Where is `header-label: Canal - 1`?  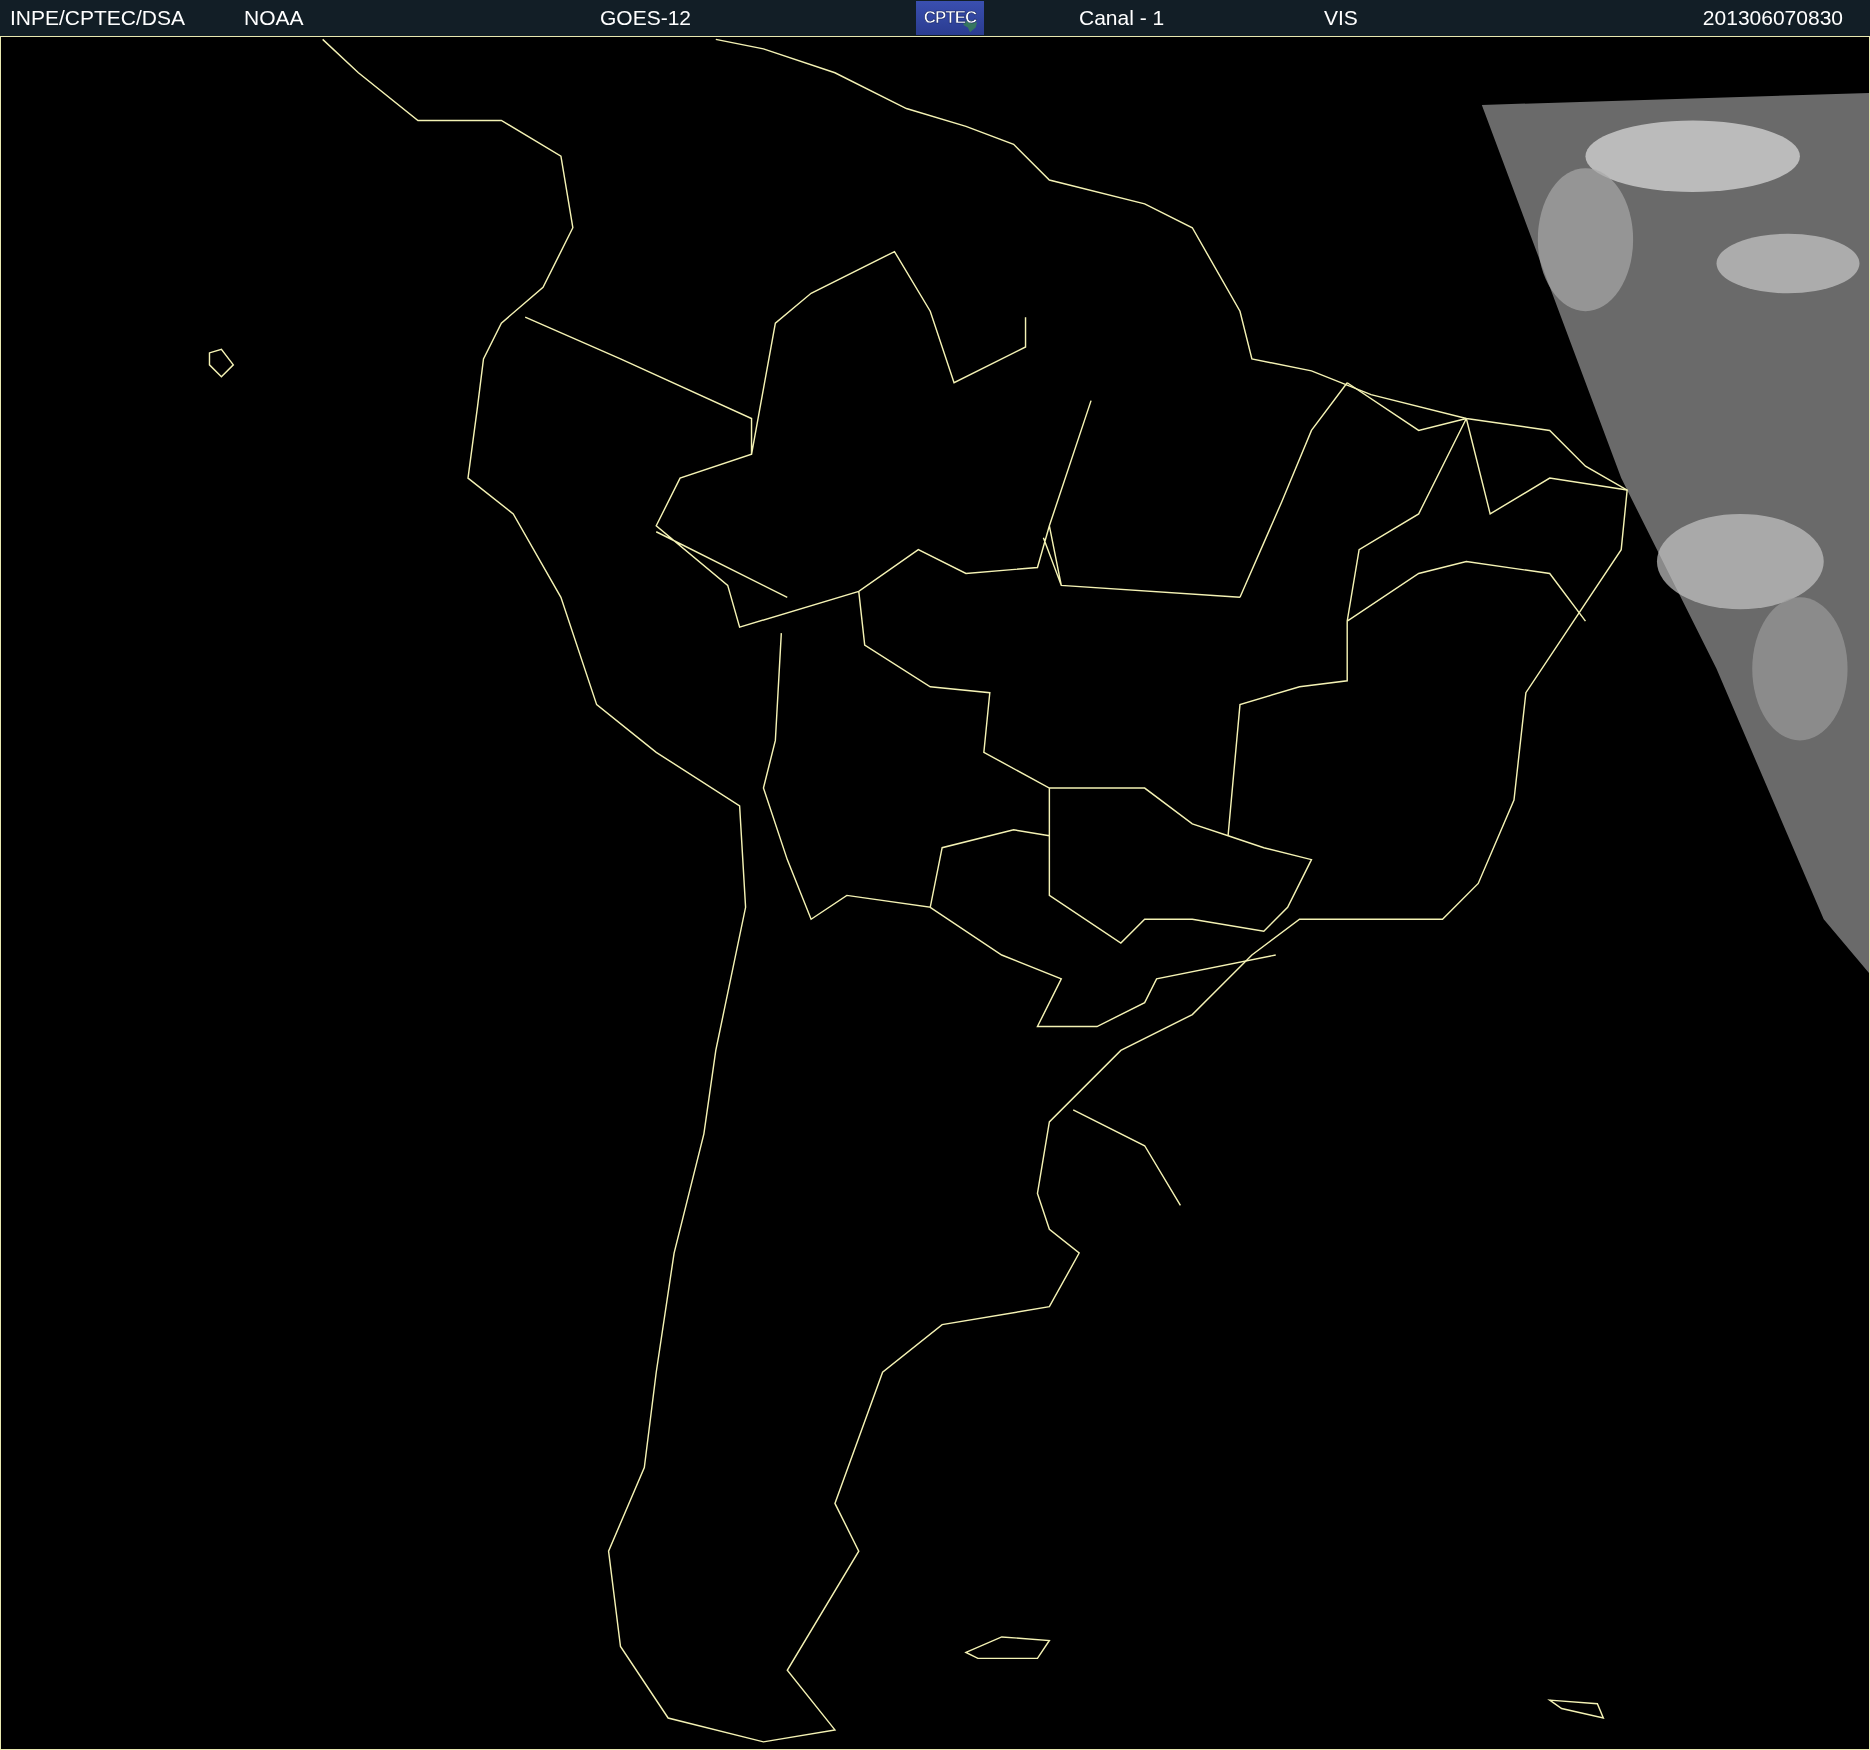 header-label: Canal - 1 is located at coordinates (1122, 18).